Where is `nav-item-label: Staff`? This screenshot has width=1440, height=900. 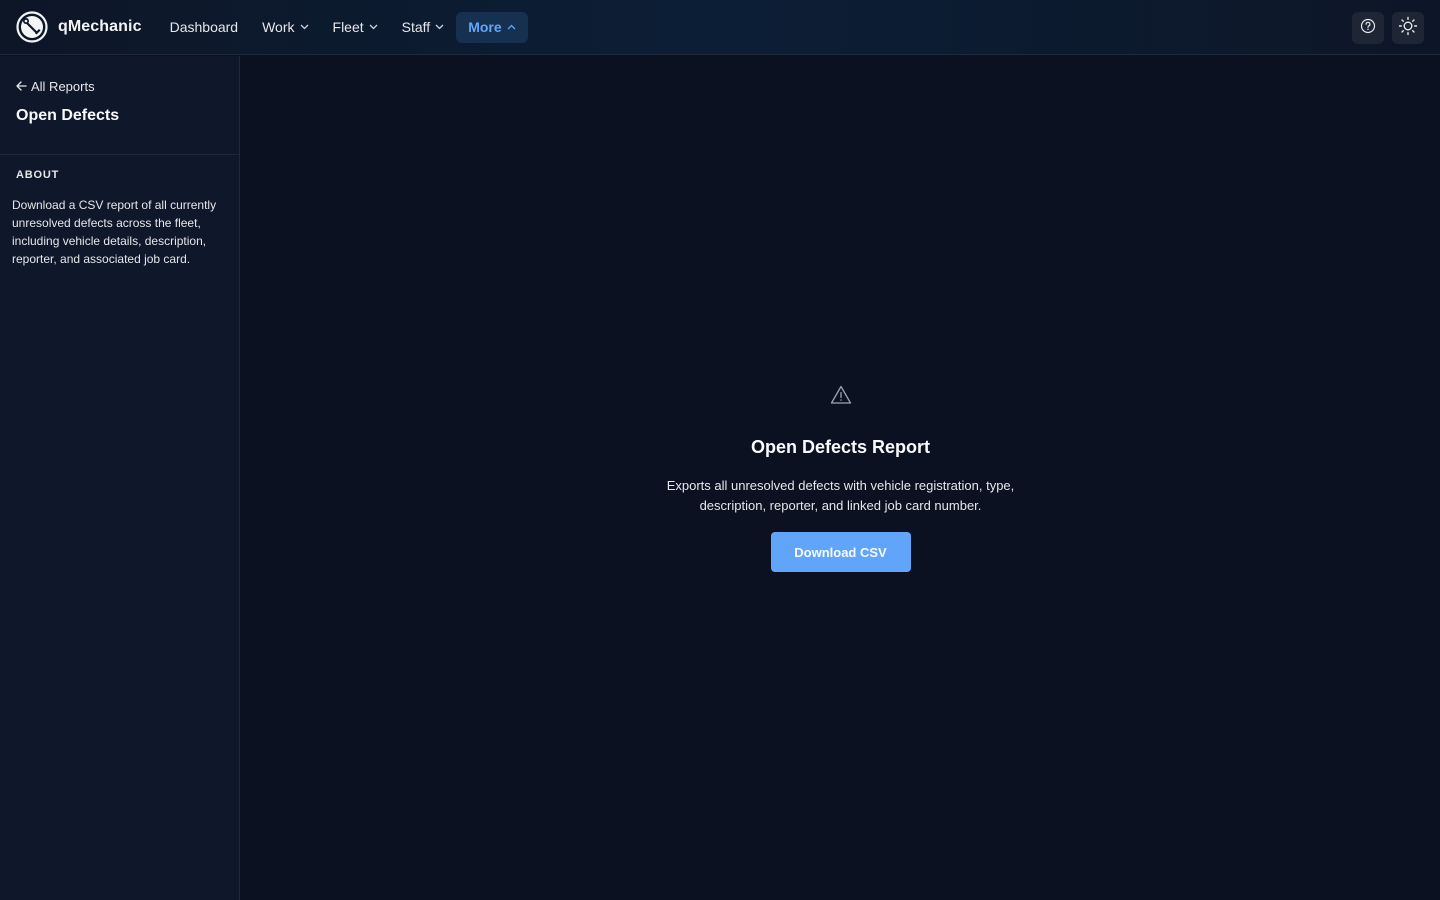
nav-item-label: Staff is located at coordinates (416, 27).